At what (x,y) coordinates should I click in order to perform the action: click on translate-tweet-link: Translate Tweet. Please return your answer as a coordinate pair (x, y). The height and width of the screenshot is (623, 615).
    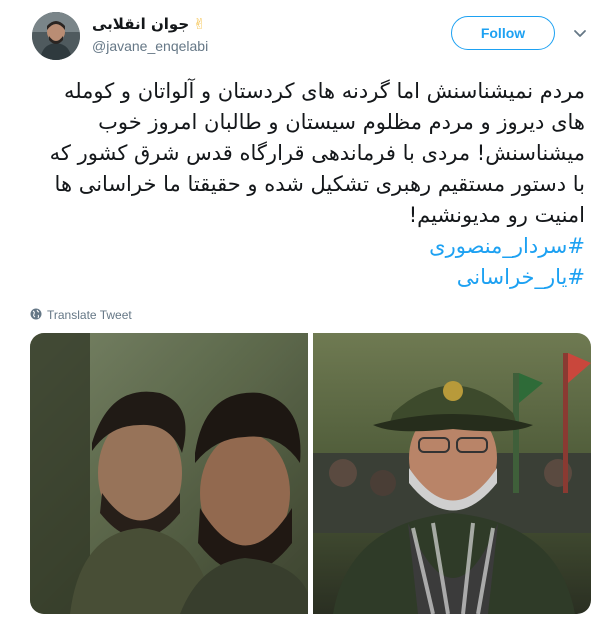
    Looking at the image, I should click on (81, 315).